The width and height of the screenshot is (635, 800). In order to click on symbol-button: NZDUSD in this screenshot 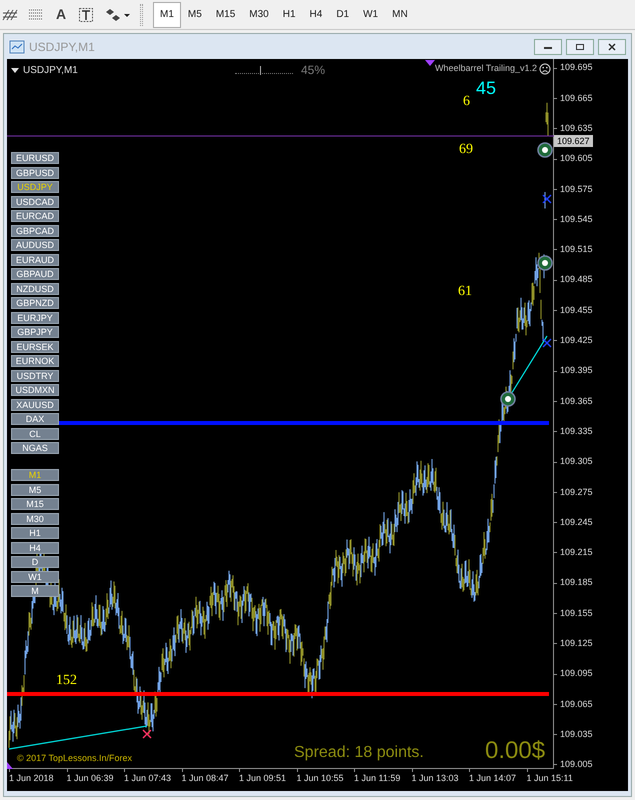, I will do `click(35, 288)`.